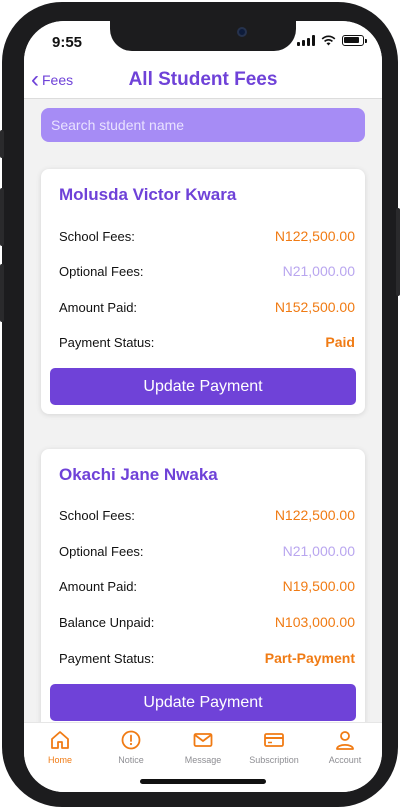 The height and width of the screenshot is (809, 400). Describe the element at coordinates (309, 658) in the screenshot. I see `payment-status-value: Part-Payment` at that location.